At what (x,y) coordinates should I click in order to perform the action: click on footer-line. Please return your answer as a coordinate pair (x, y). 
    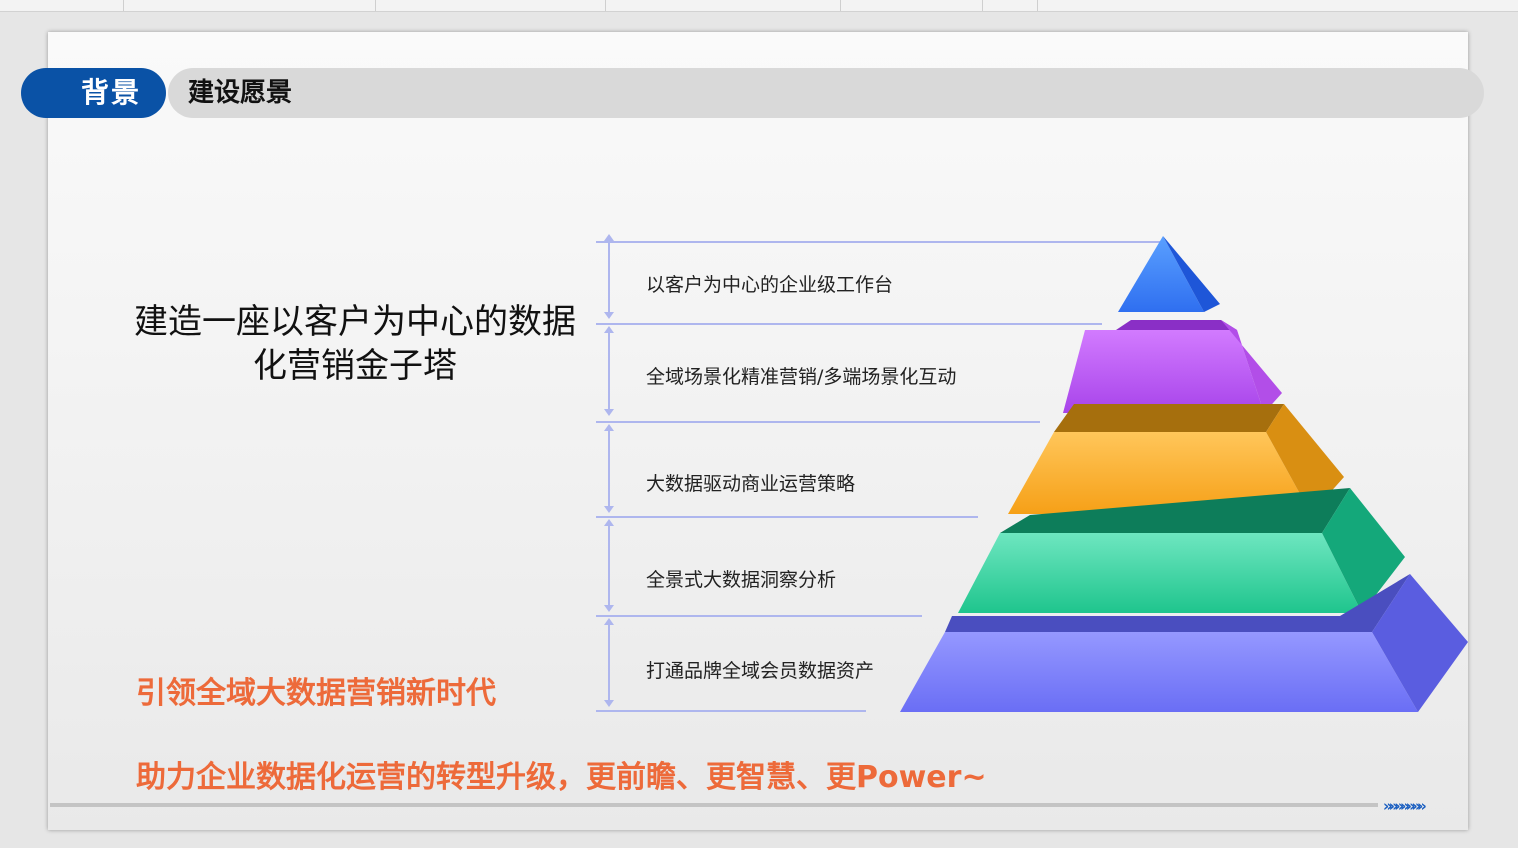
    Looking at the image, I should click on (714, 805).